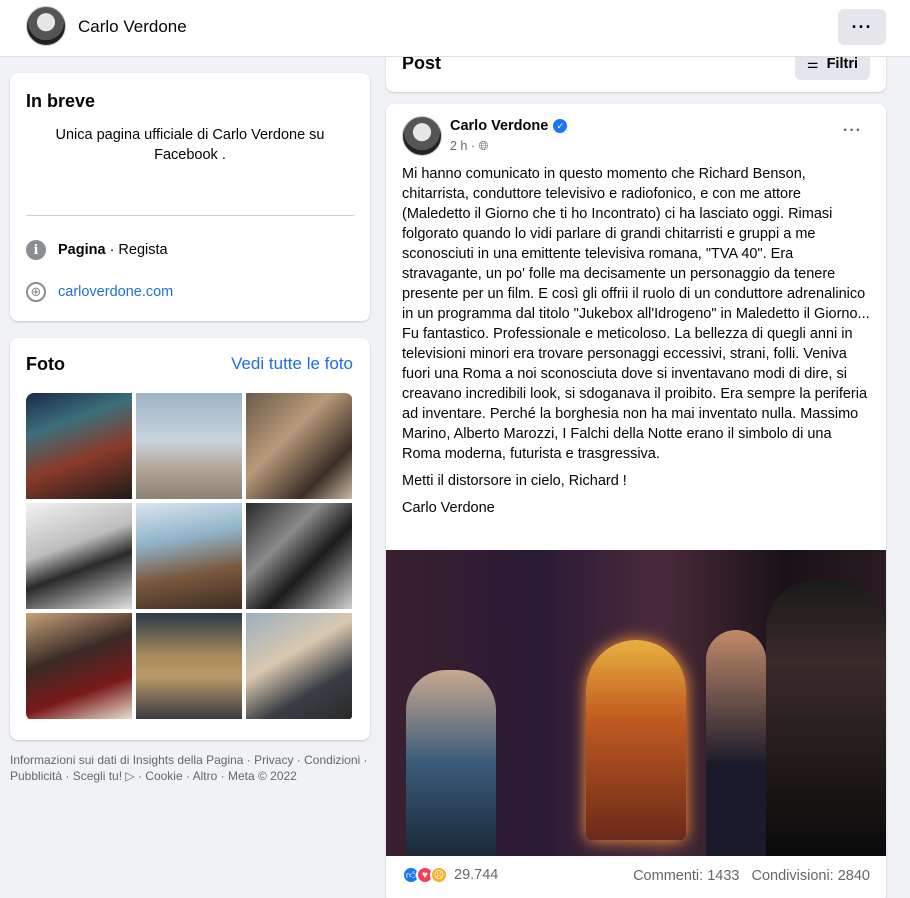 The height and width of the screenshot is (898, 910). I want to click on filter-icon: ⚌, so click(812, 63).